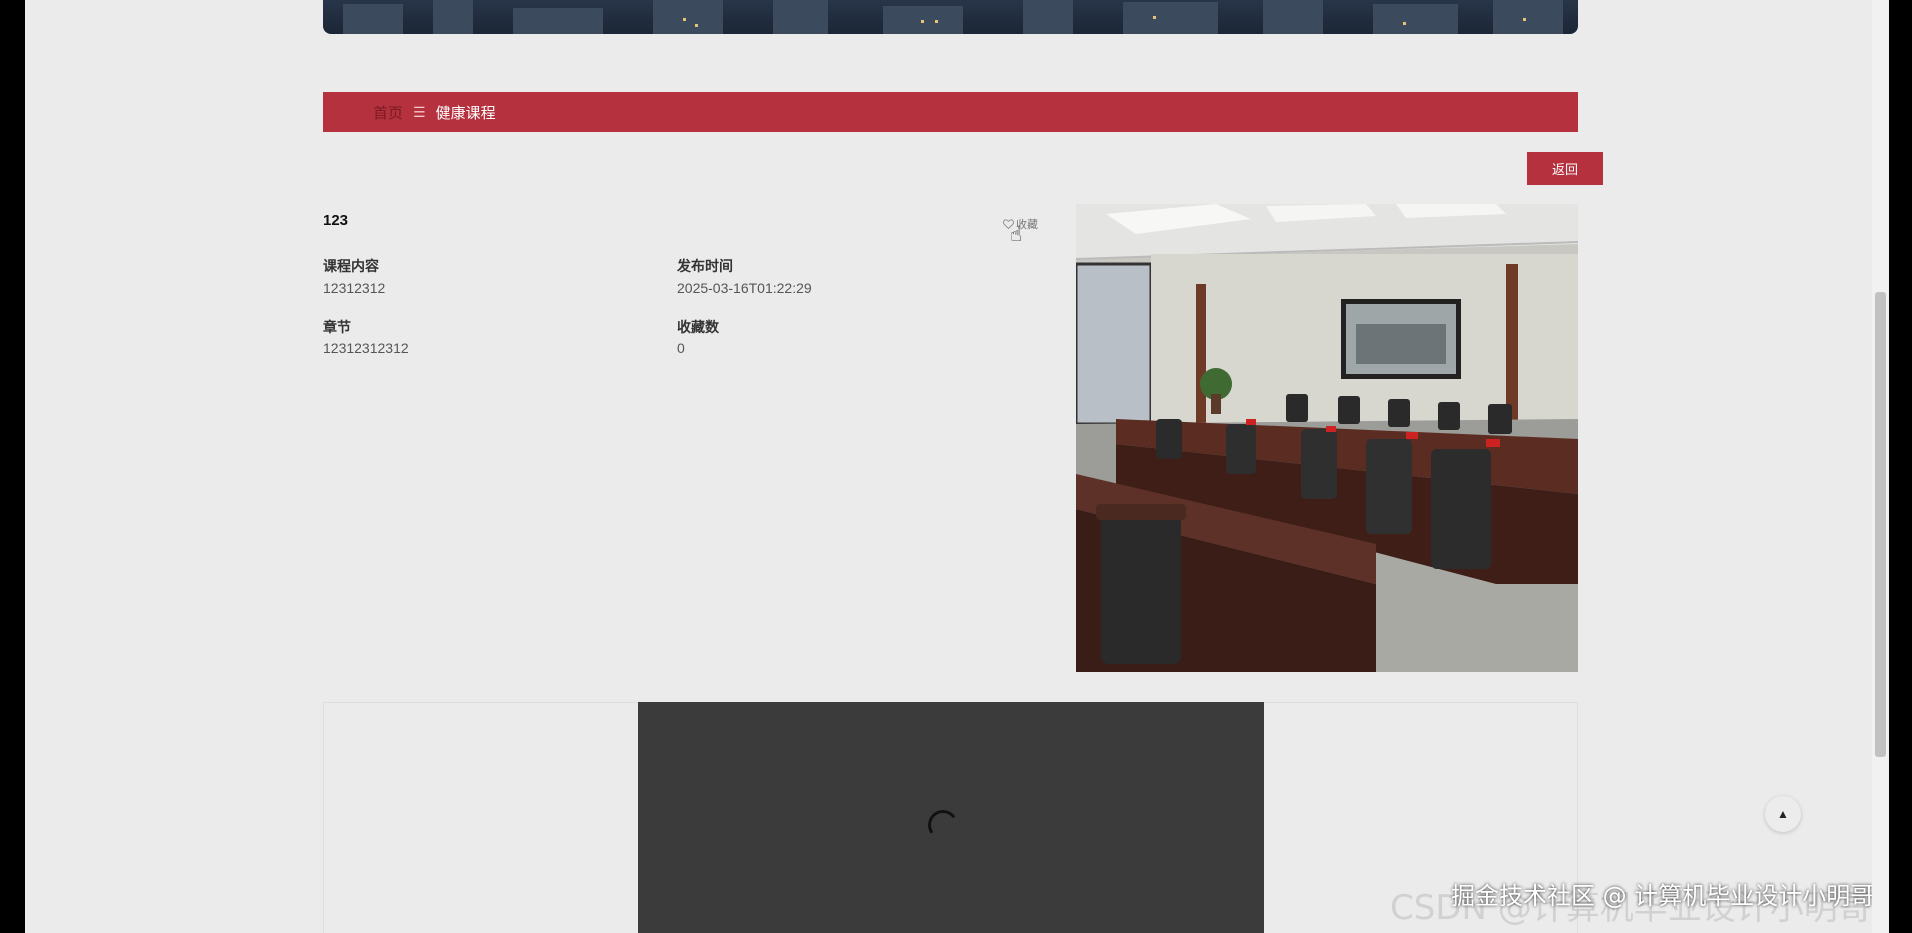 This screenshot has height=933, width=1912. What do you see at coordinates (943, 825) in the screenshot?
I see `loading-spinner-icon` at bounding box center [943, 825].